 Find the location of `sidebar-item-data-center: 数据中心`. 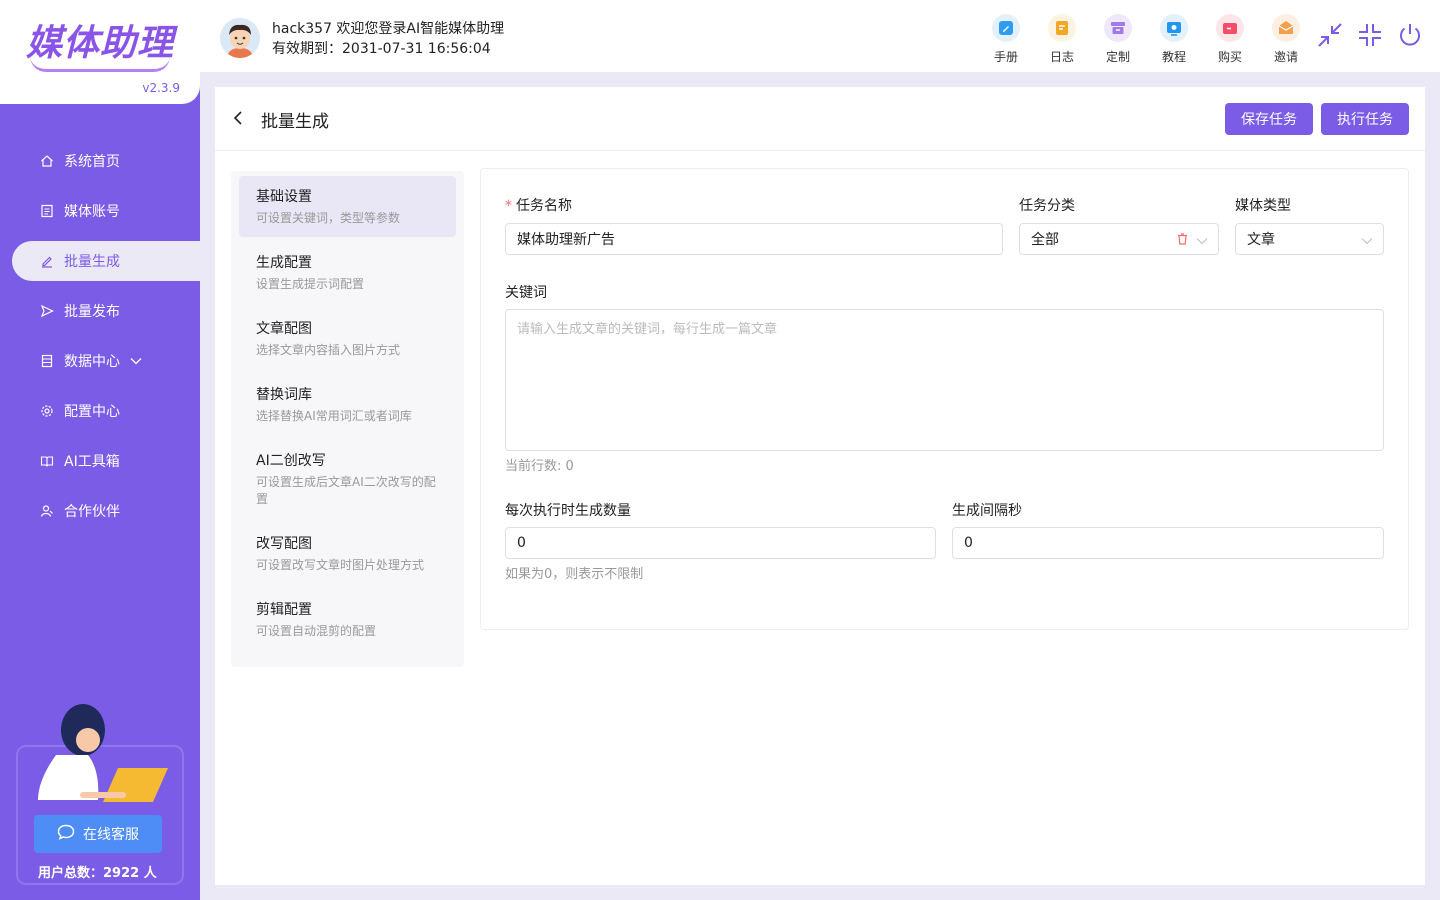

sidebar-item-data-center: 数据中心 is located at coordinates (100, 361).